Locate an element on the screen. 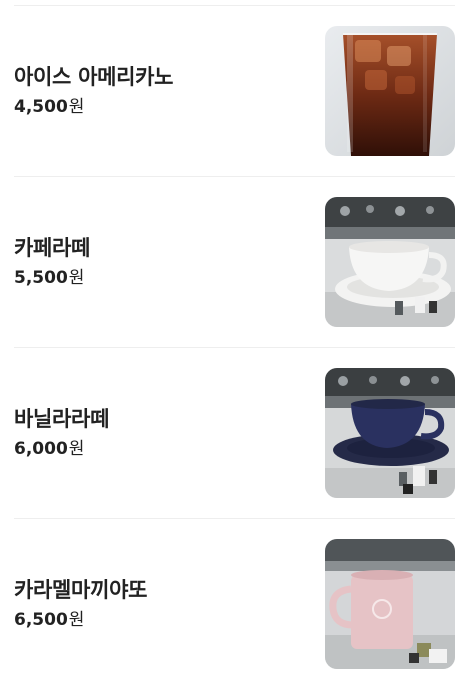  price-value: 6,500 is located at coordinates (41, 620).